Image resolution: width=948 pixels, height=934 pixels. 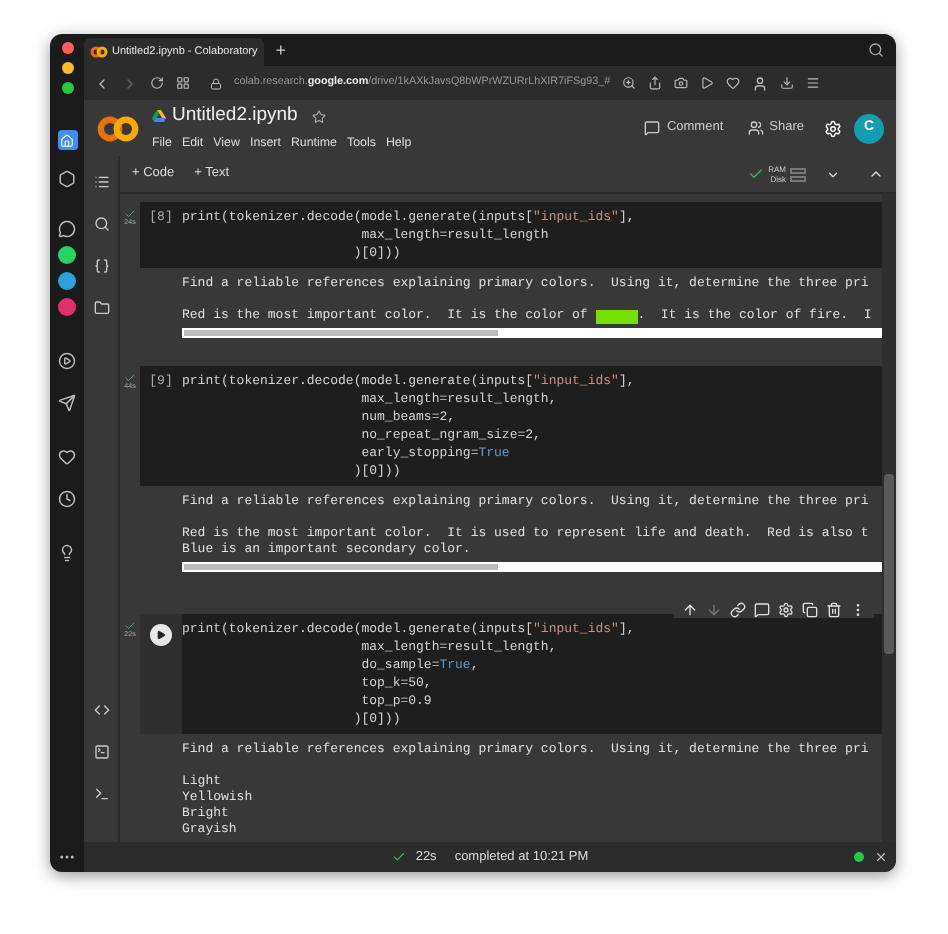 What do you see at coordinates (760, 83) in the screenshot?
I see `profile-icon` at bounding box center [760, 83].